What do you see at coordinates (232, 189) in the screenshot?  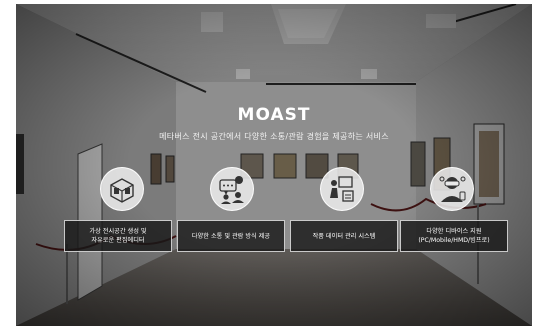 I see `chat-people-icon` at bounding box center [232, 189].